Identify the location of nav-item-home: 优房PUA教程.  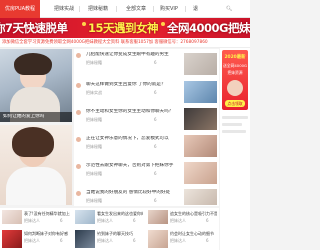
(20, 9).